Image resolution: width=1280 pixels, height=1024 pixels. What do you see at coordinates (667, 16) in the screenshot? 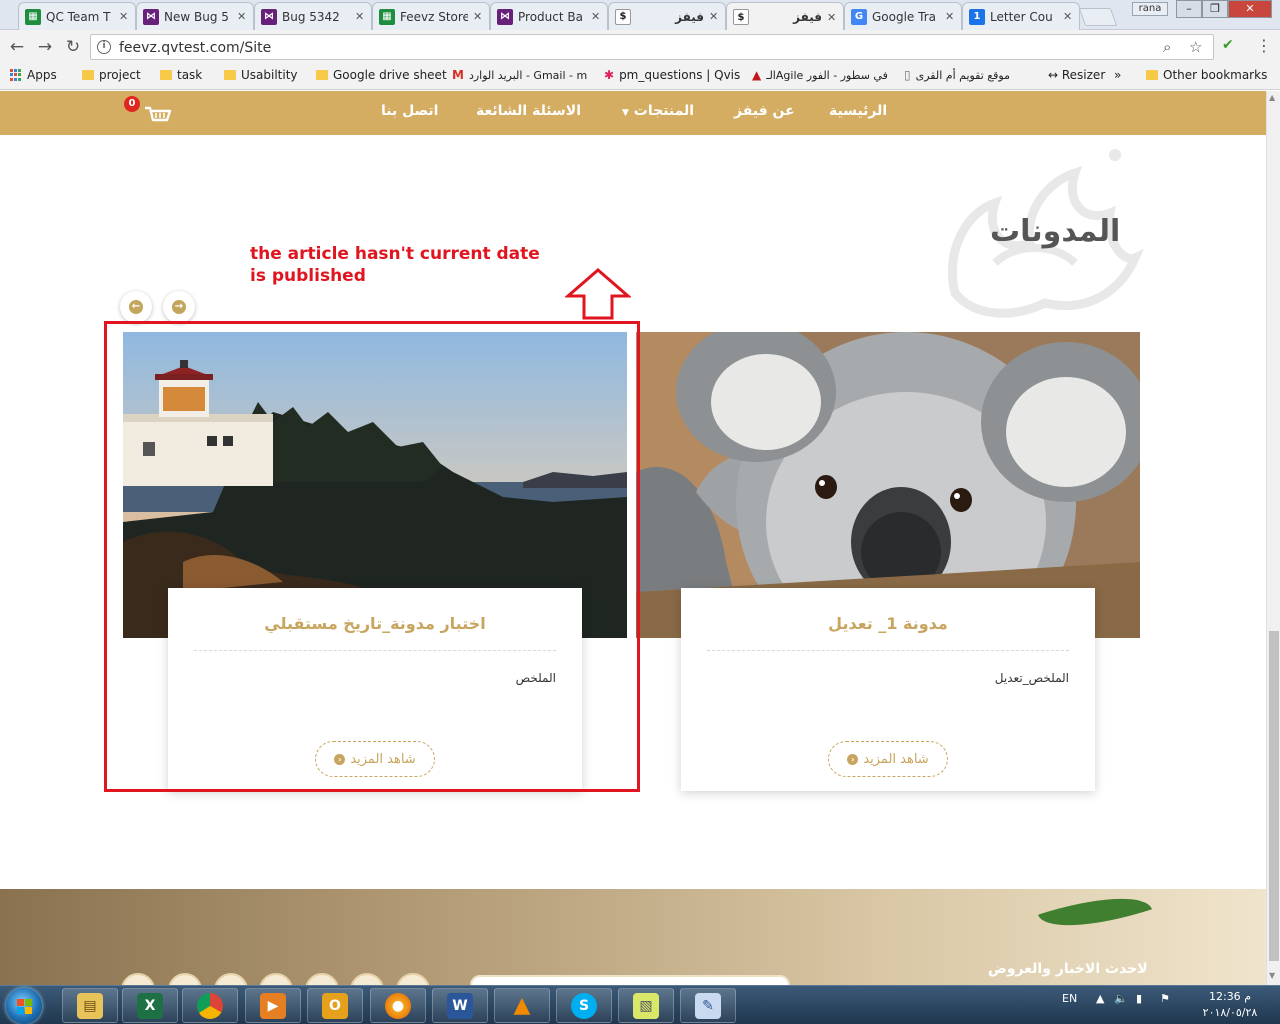
I see `tab-feevz-1: $ فيفز ✕` at bounding box center [667, 16].